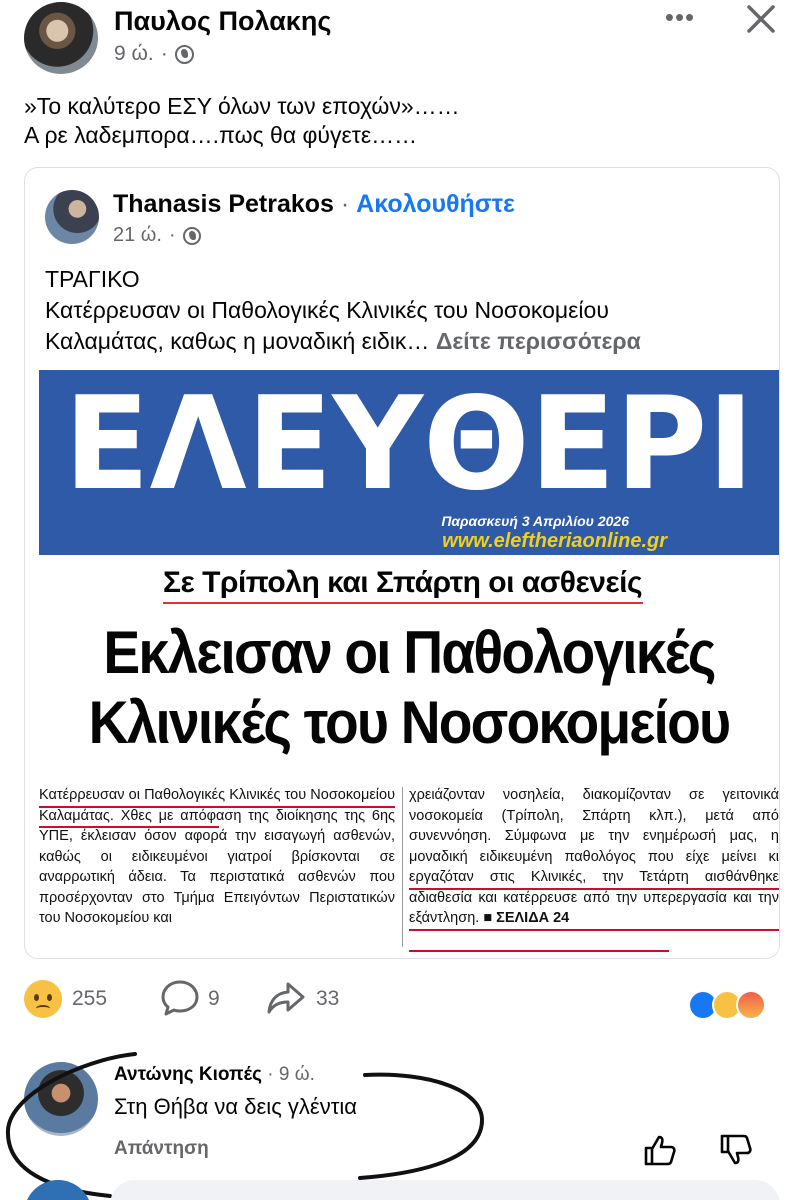  I want to click on share-count: 33, so click(327, 999).